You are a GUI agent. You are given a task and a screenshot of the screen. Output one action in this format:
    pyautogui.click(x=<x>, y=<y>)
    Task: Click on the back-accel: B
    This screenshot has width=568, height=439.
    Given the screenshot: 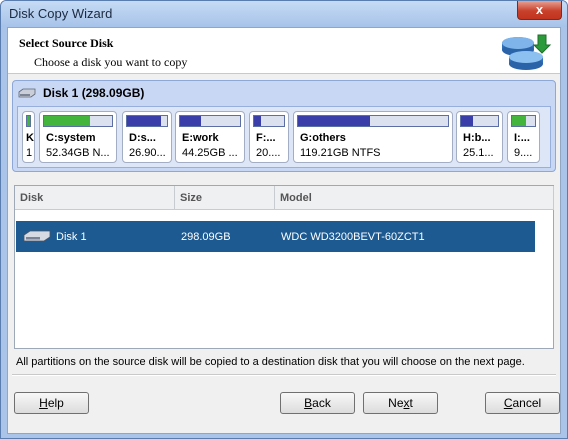 What is the action you would take?
    pyautogui.click(x=308, y=403)
    